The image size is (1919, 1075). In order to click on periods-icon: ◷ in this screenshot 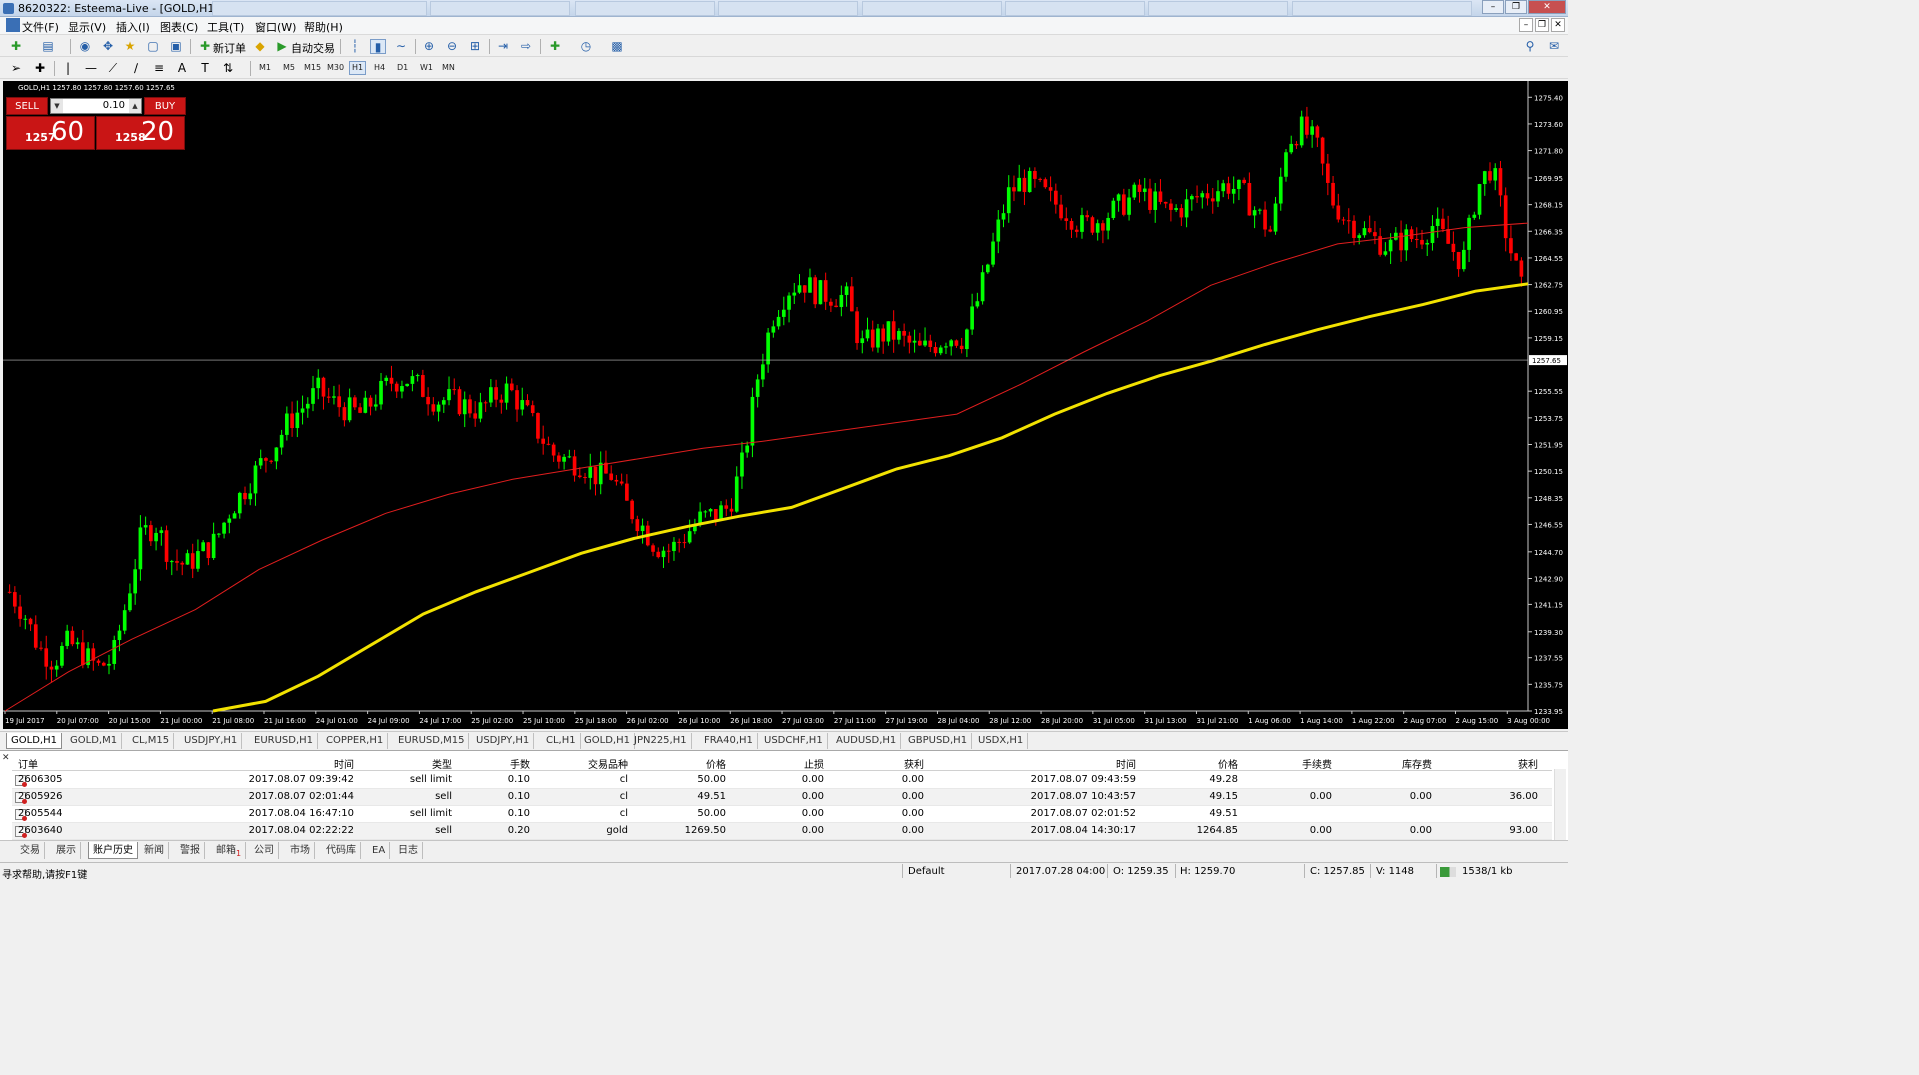, I will do `click(586, 46)`.